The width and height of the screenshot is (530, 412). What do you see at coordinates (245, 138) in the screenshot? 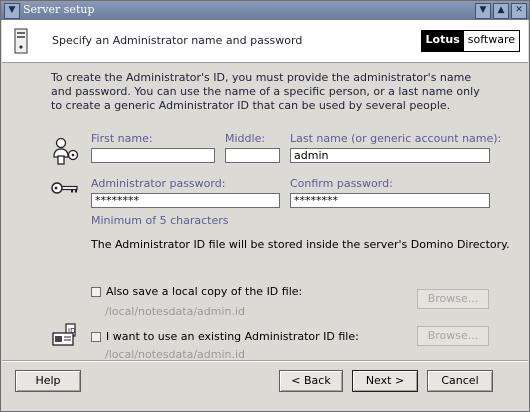
I see `middle-name-label: Middle:` at bounding box center [245, 138].